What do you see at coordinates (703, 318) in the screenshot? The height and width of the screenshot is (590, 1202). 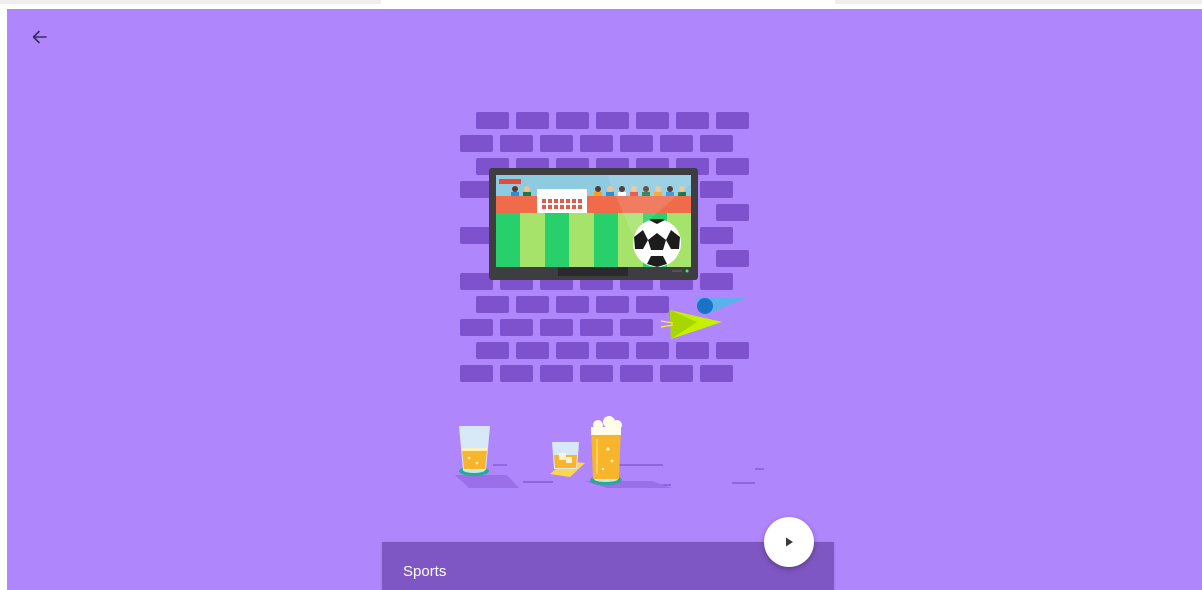 I see `pennant-flags` at bounding box center [703, 318].